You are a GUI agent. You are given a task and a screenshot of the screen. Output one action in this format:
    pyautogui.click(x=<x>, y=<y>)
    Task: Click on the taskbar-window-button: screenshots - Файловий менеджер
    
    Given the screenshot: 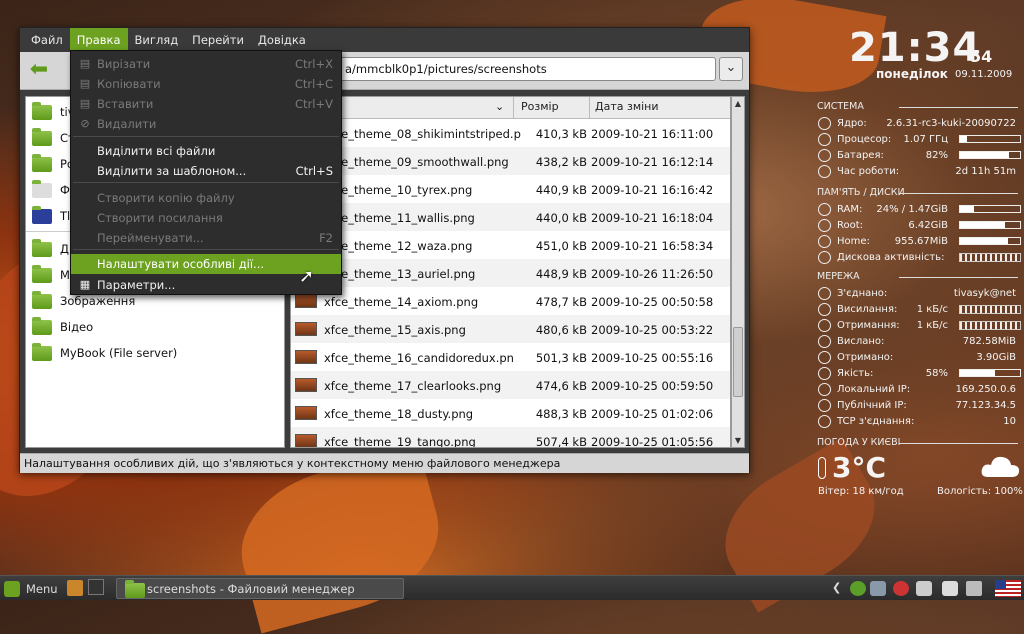 What is the action you would take?
    pyautogui.click(x=260, y=588)
    